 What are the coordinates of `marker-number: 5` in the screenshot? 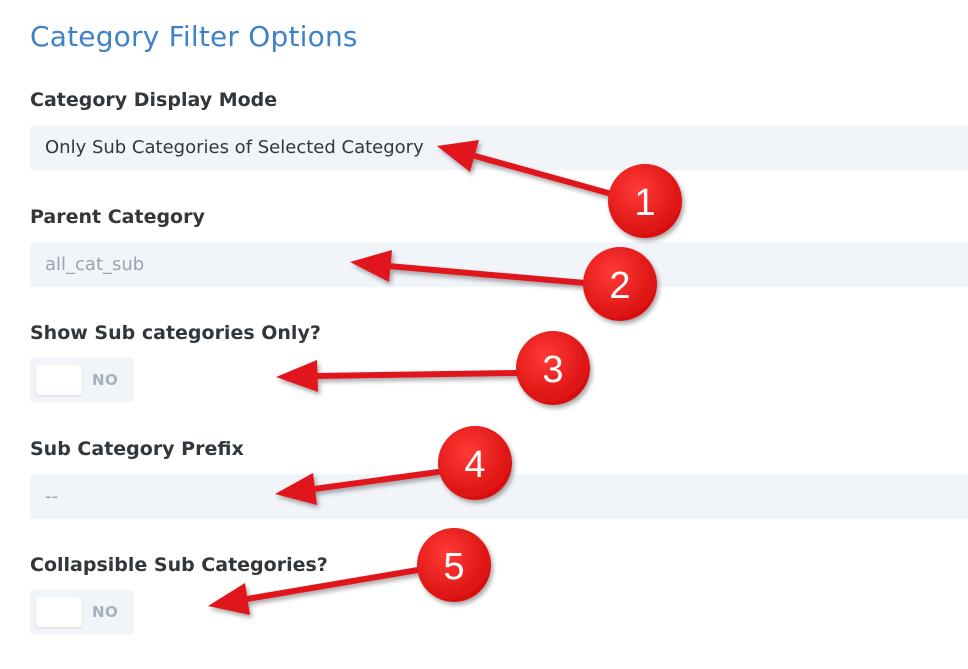 It's located at (453, 567).